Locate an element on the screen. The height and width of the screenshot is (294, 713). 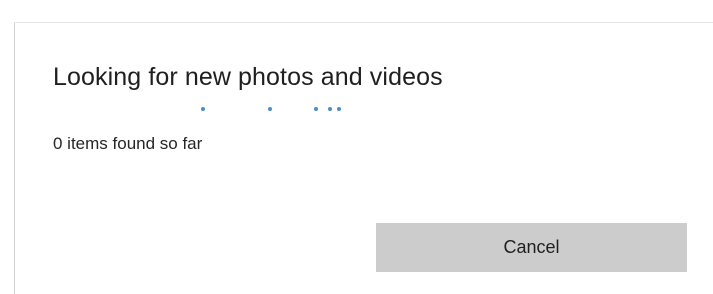
dialog-title: Looking for new photos and videos is located at coordinates (248, 77).